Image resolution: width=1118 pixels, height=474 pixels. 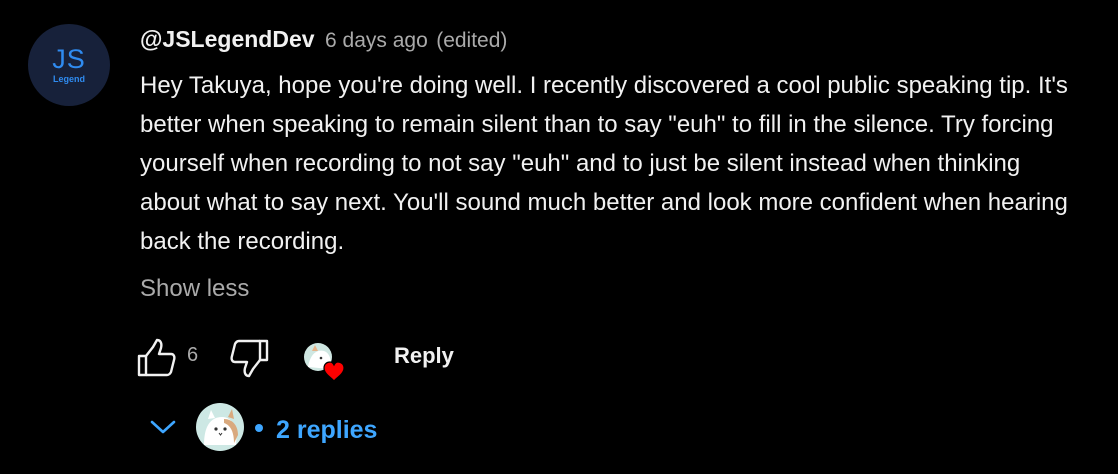 I want to click on thumbs-down-icon, so click(x=249, y=358).